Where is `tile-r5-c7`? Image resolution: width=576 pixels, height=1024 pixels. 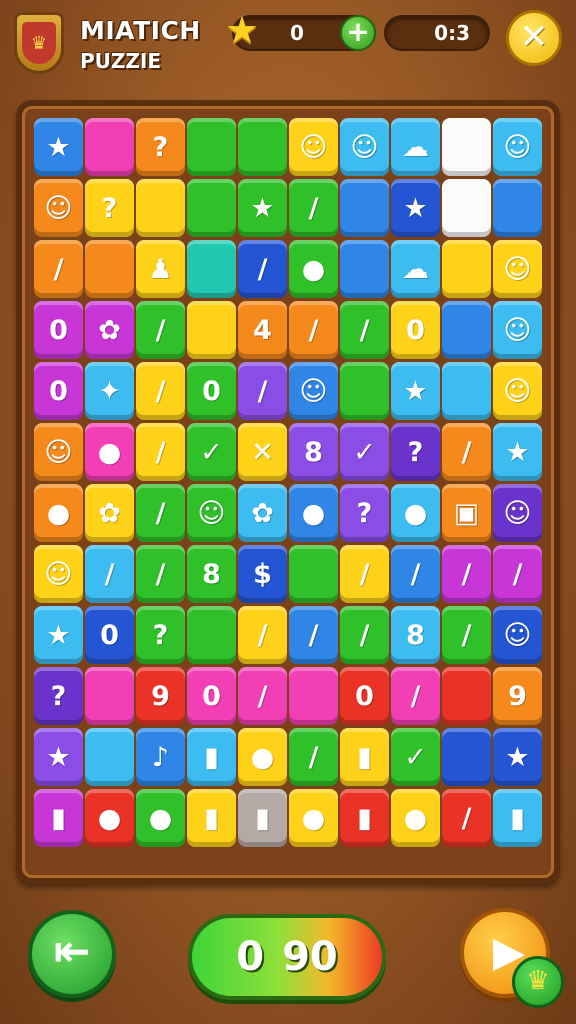
tile-r5-c7 is located at coordinates (364, 391).